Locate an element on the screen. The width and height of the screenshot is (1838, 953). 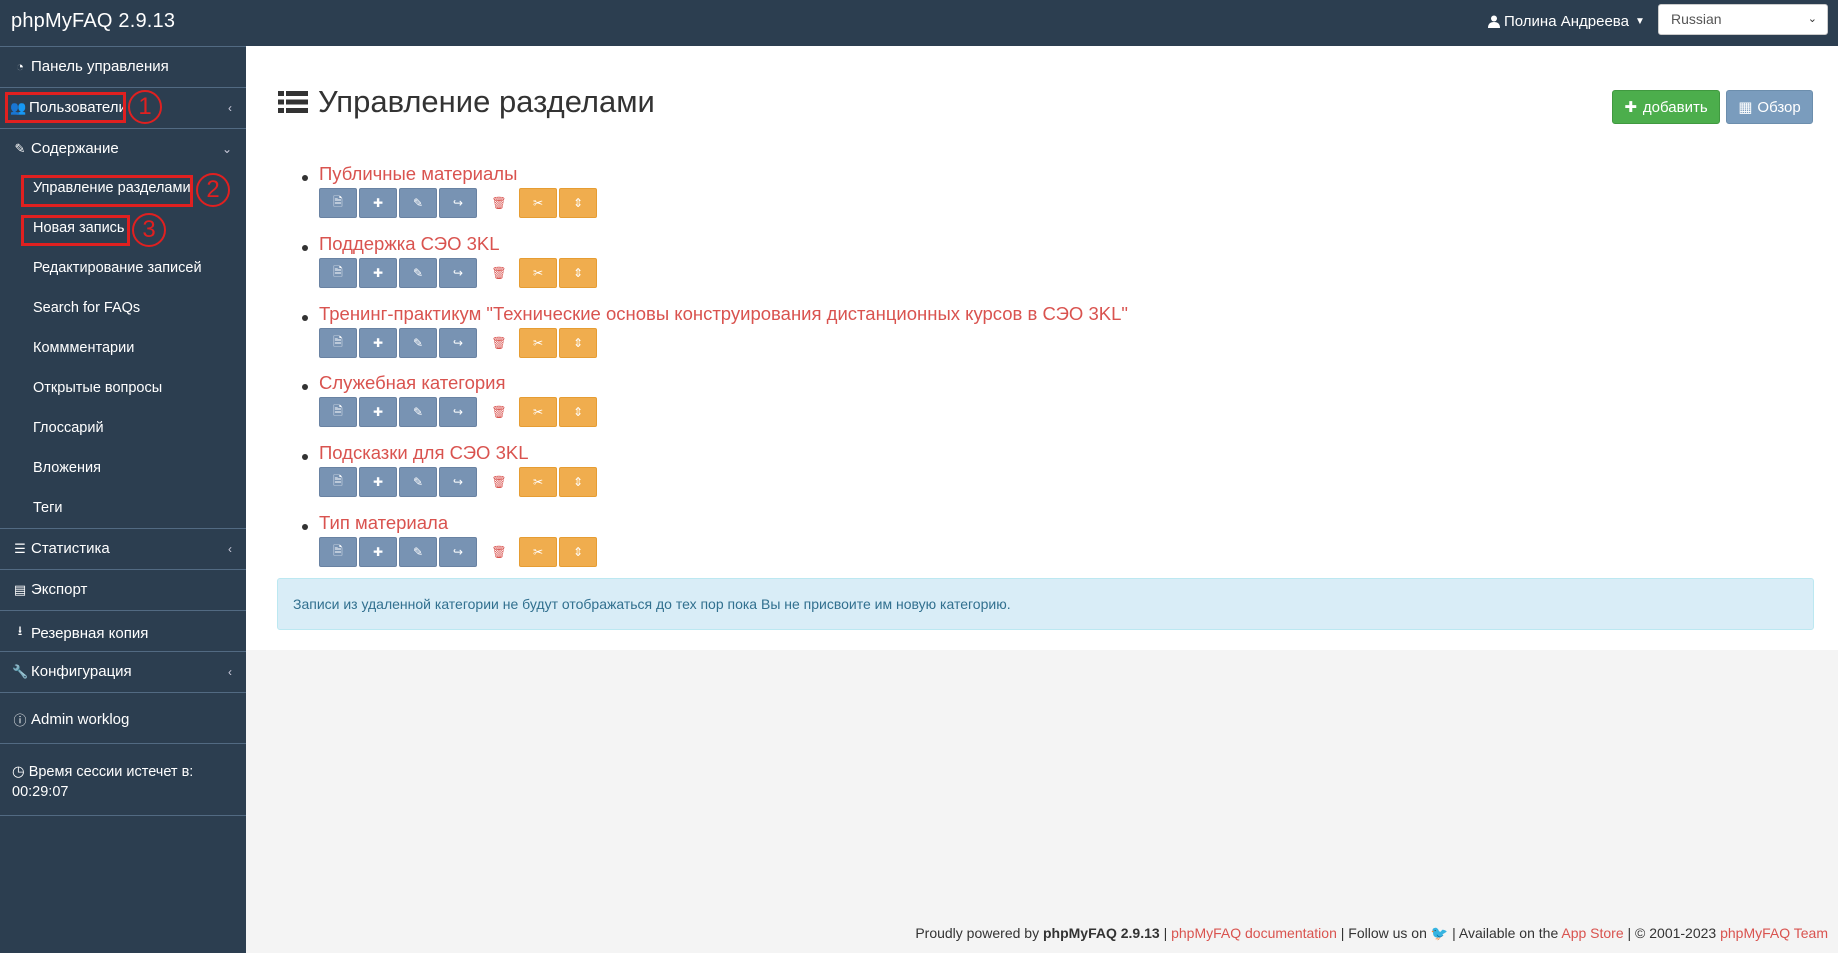
user-menu: Полина Андреева ▼ is located at coordinates (1566, 21).